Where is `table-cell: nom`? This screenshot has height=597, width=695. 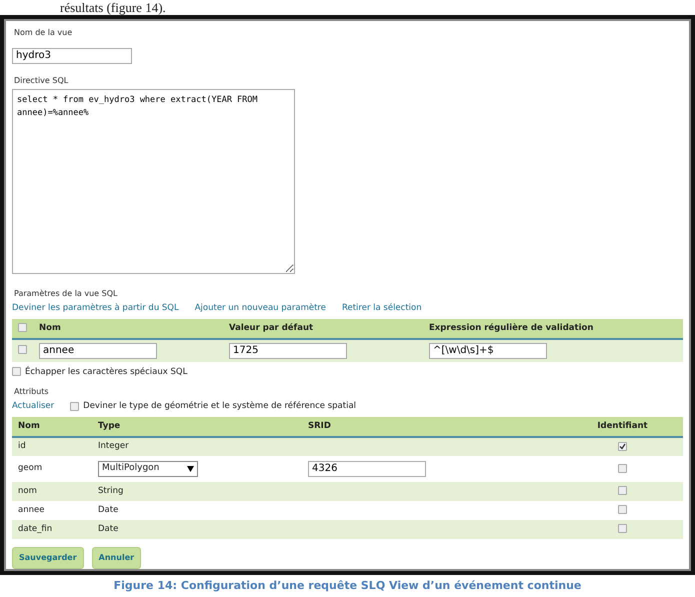
table-cell: nom is located at coordinates (52, 491).